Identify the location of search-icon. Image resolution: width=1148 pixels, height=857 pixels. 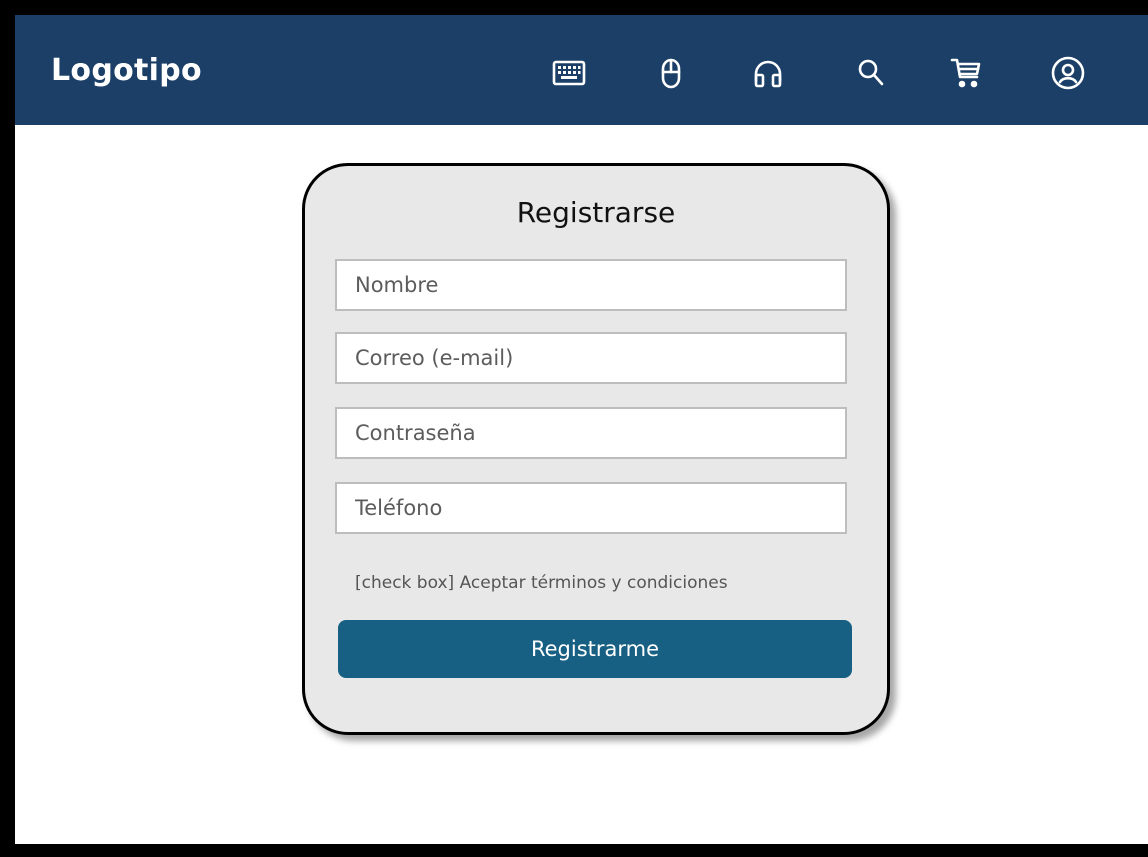
(871, 73).